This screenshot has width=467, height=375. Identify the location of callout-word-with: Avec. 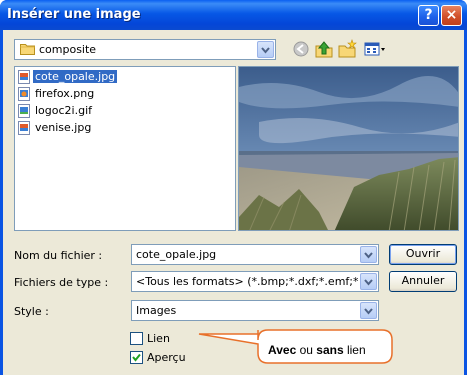
(282, 350).